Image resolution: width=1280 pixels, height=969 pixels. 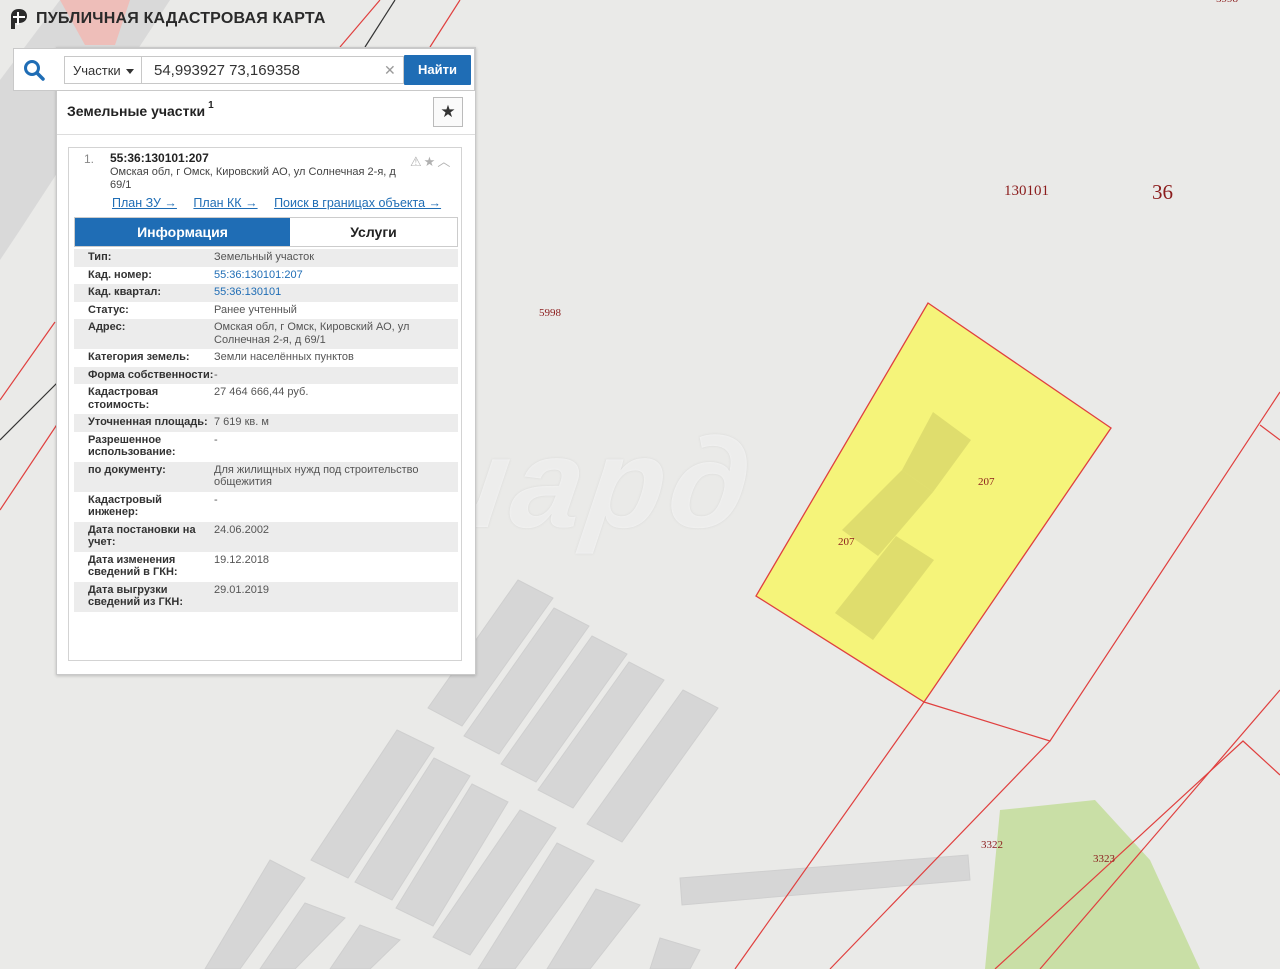 I want to click on close-icon: ✕, so click(x=390, y=70).